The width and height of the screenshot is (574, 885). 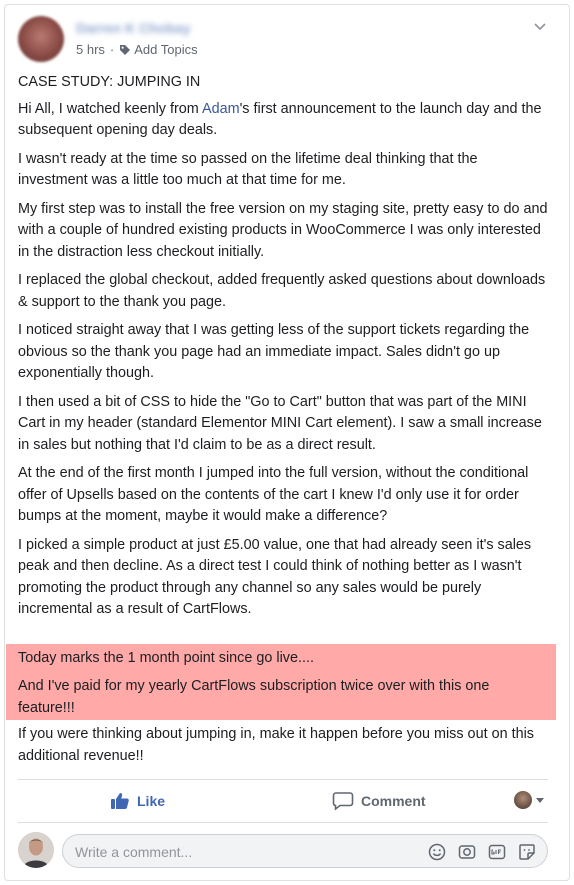 I want to click on like-button: Like, so click(x=137, y=801).